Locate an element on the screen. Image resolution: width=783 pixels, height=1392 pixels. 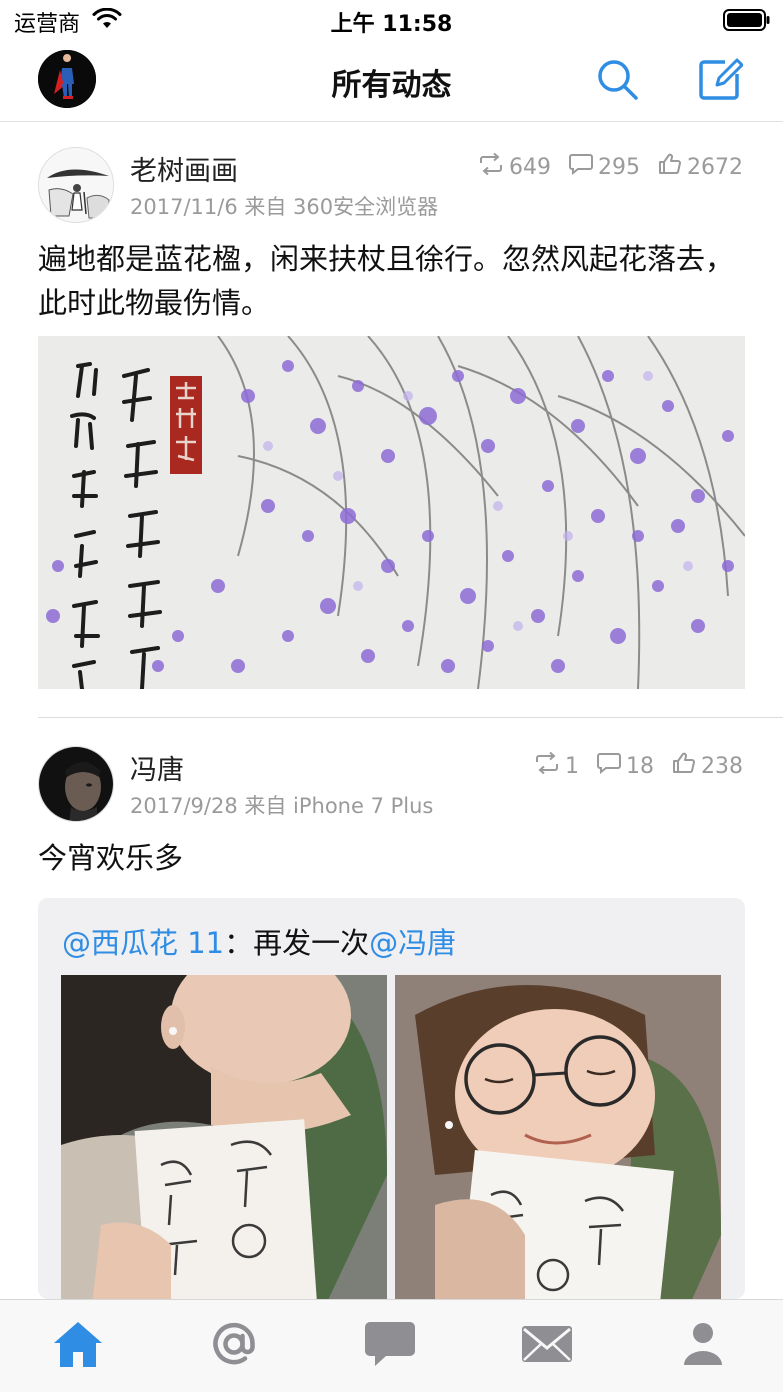
post-meta: 2017/11/6 来自 360安全浏览器 is located at coordinates (284, 207).